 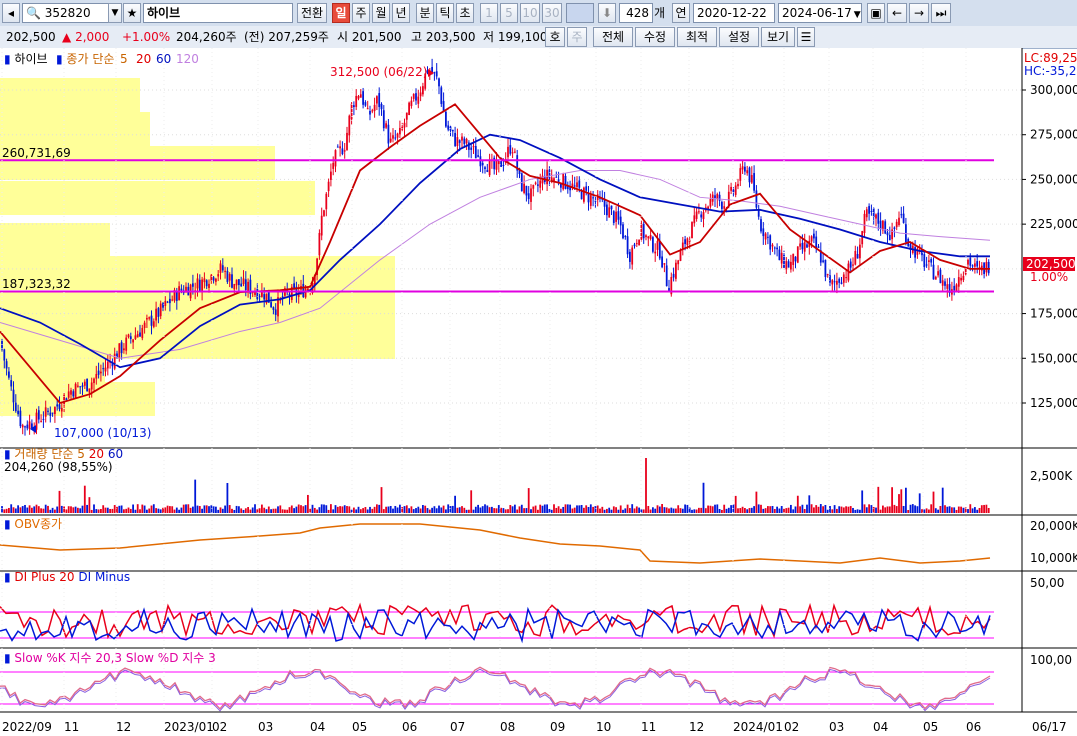 What do you see at coordinates (27, 727) in the screenshot?
I see `date-tick: 2022/09` at bounding box center [27, 727].